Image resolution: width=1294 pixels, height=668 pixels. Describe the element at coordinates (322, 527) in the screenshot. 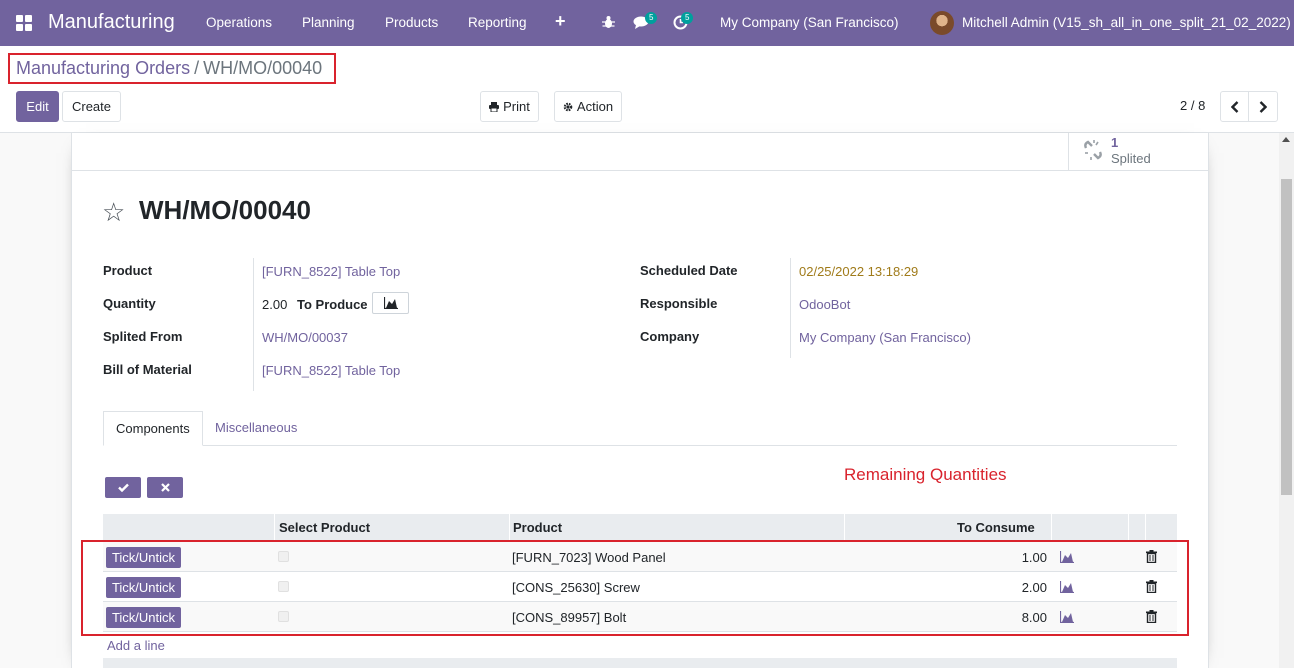

I see `header-select-product: Select Product` at that location.